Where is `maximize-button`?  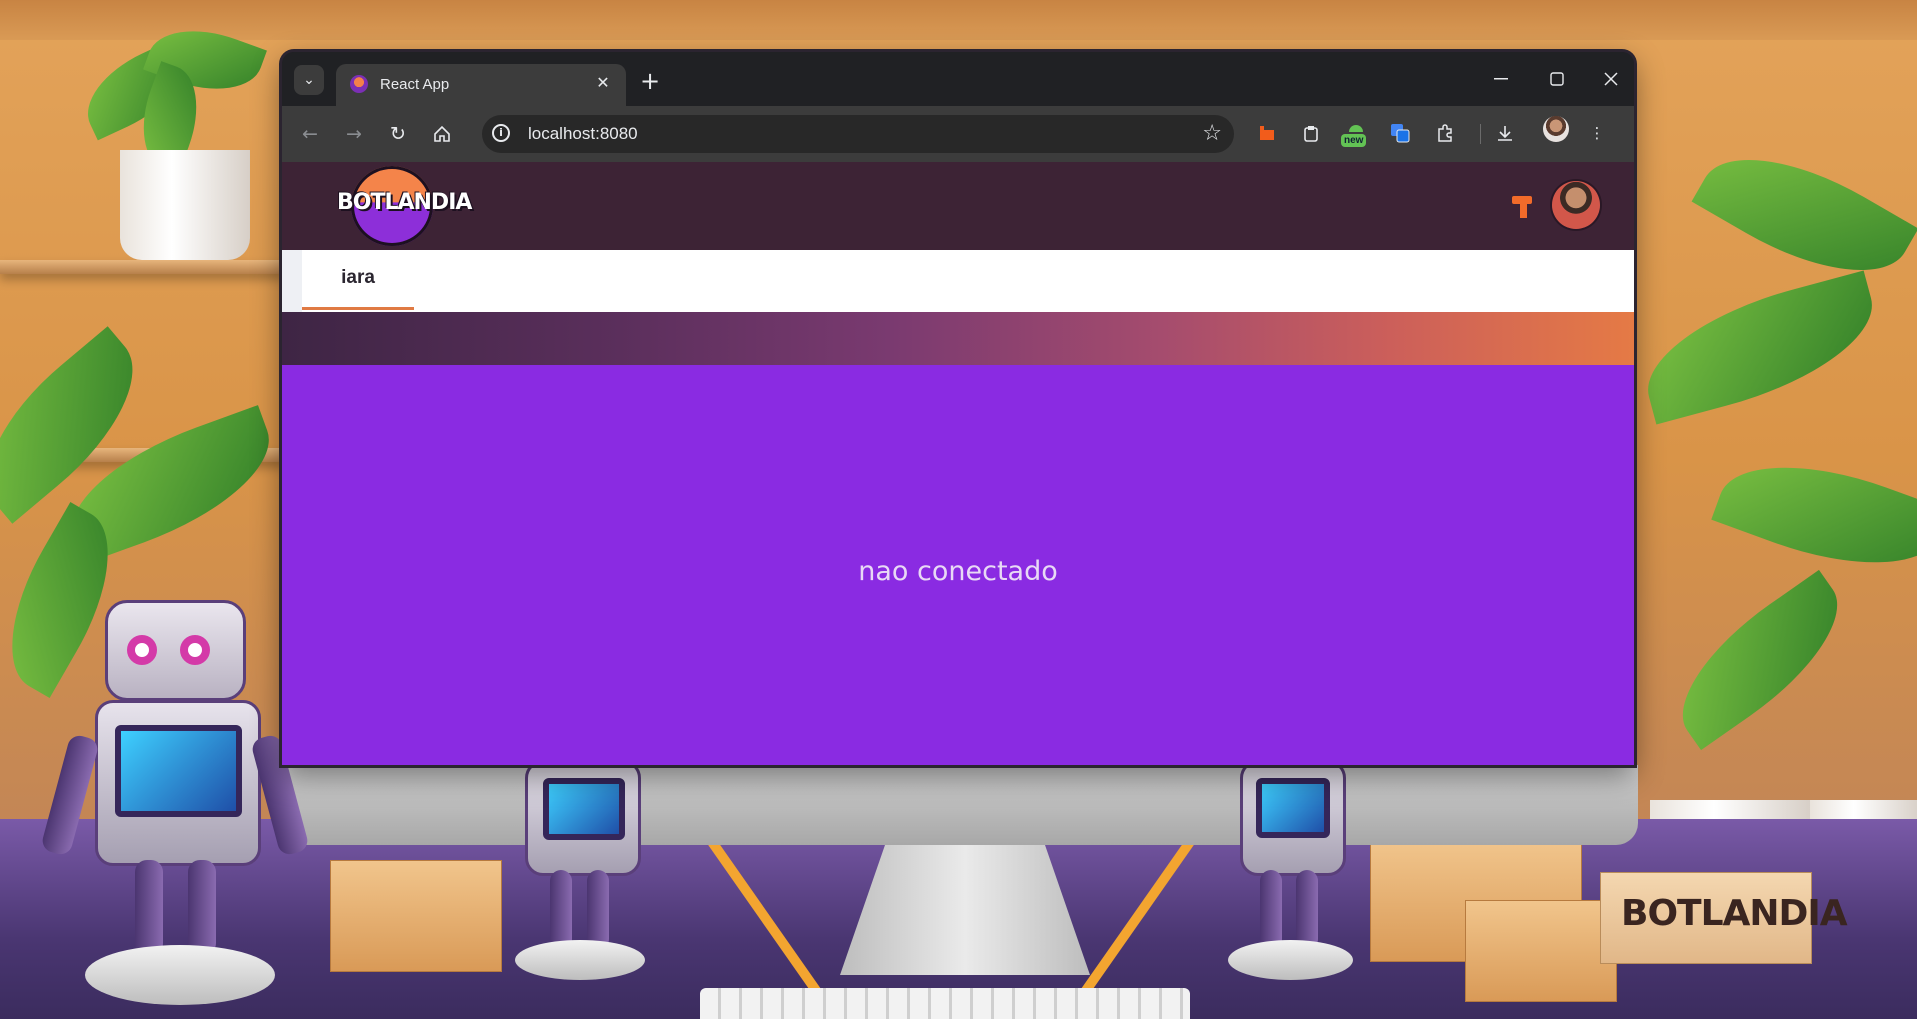
maximize-button is located at coordinates (1557, 79).